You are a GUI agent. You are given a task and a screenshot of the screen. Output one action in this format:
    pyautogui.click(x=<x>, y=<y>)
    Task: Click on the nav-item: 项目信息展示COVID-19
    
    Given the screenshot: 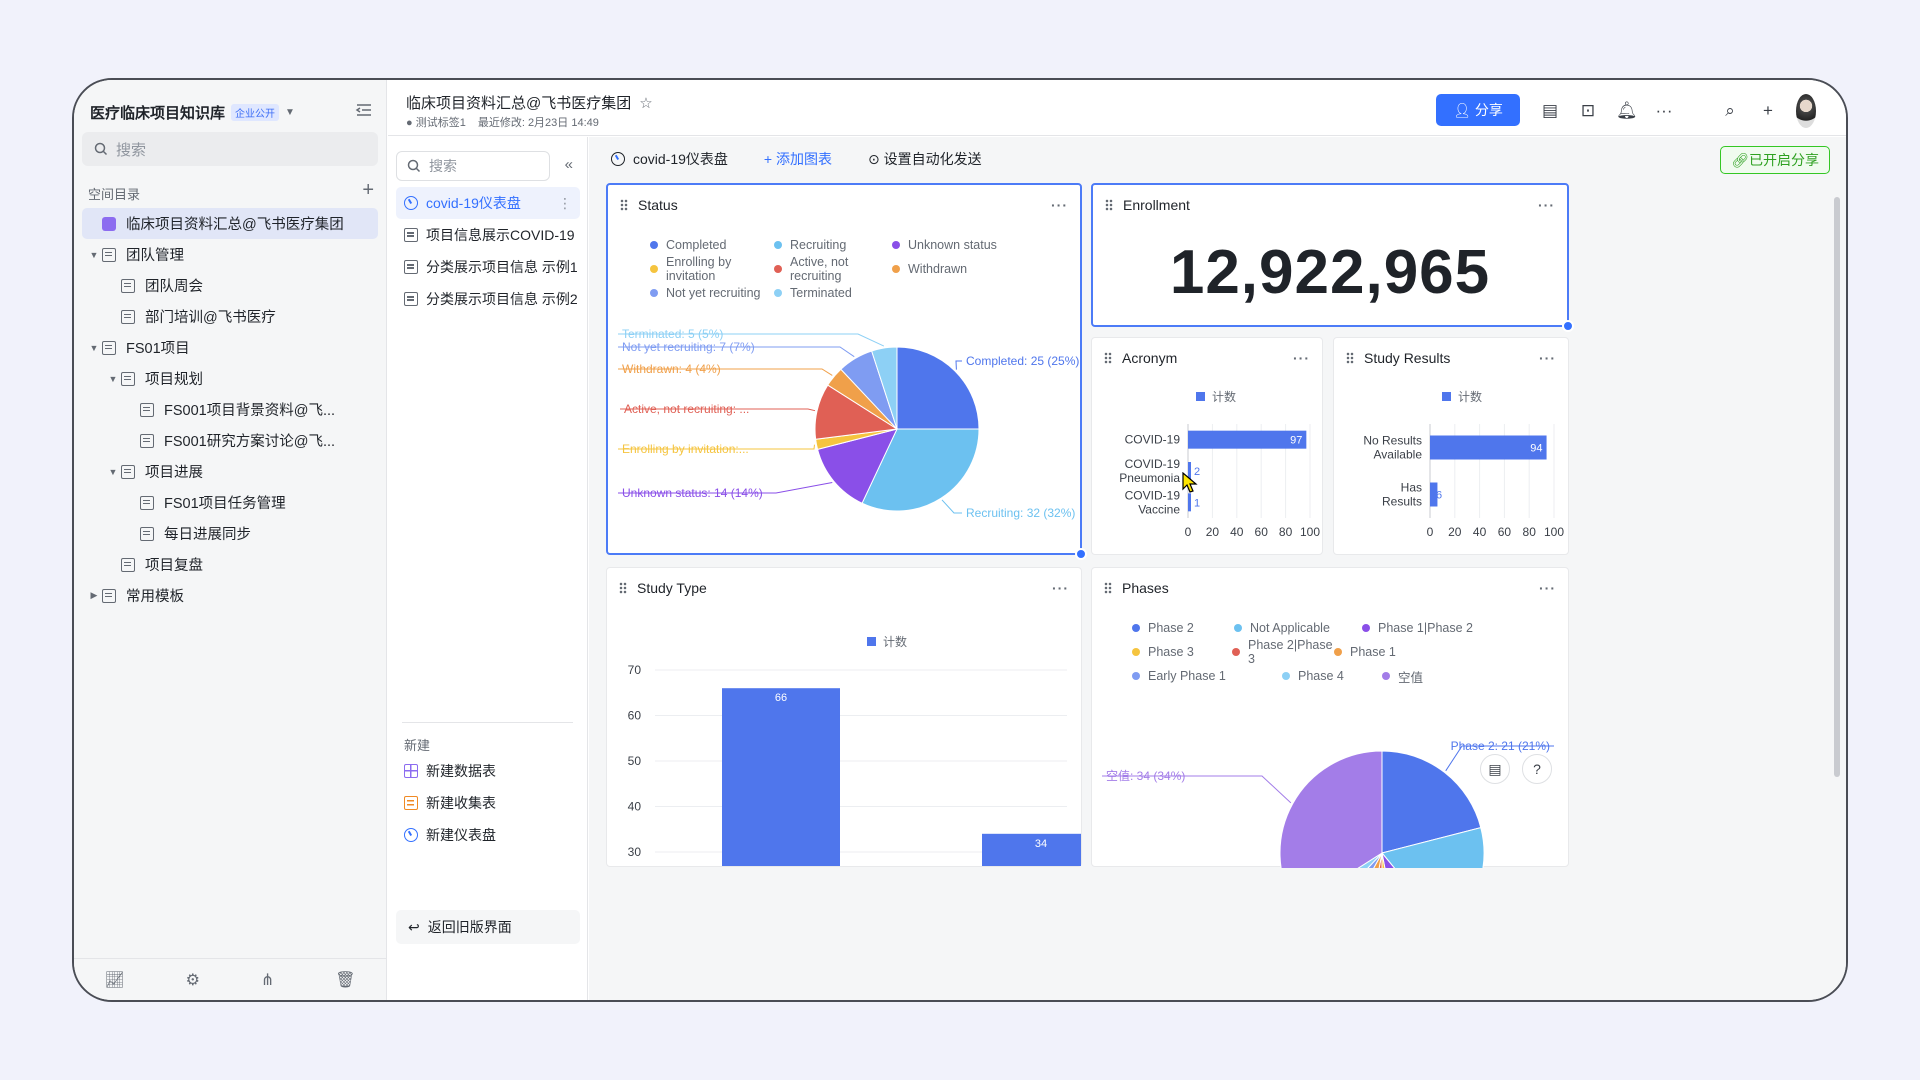 What is the action you would take?
    pyautogui.click(x=488, y=235)
    